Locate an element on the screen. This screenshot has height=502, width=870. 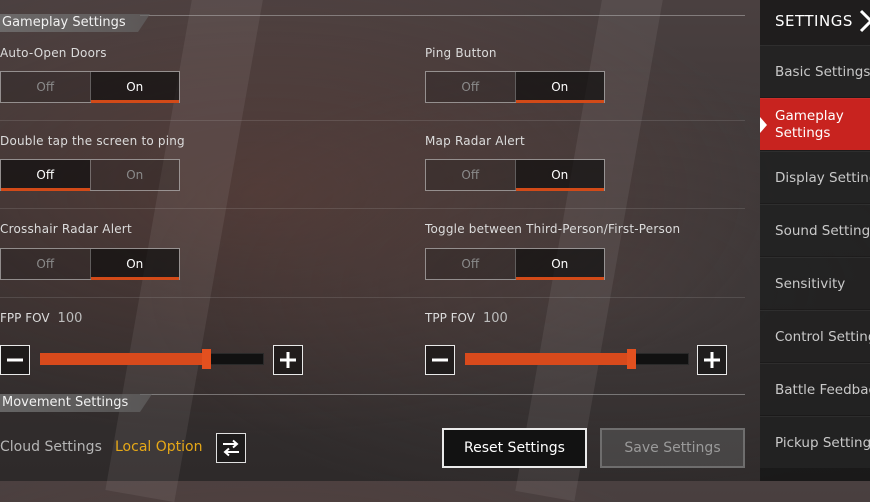
ping-button-on-option: On is located at coordinates (559, 87).